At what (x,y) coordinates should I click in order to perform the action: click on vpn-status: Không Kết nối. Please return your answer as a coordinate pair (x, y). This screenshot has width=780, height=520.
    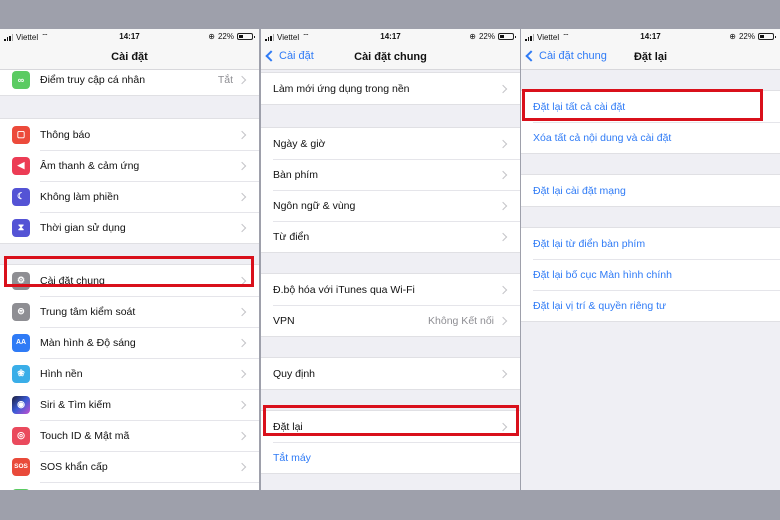
    Looking at the image, I should click on (461, 320).